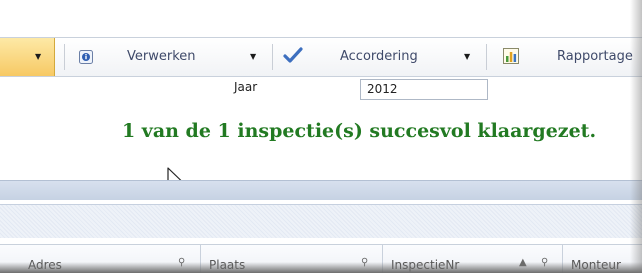 The height and width of the screenshot is (273, 642). I want to click on right-shadow, so click(636, 136).